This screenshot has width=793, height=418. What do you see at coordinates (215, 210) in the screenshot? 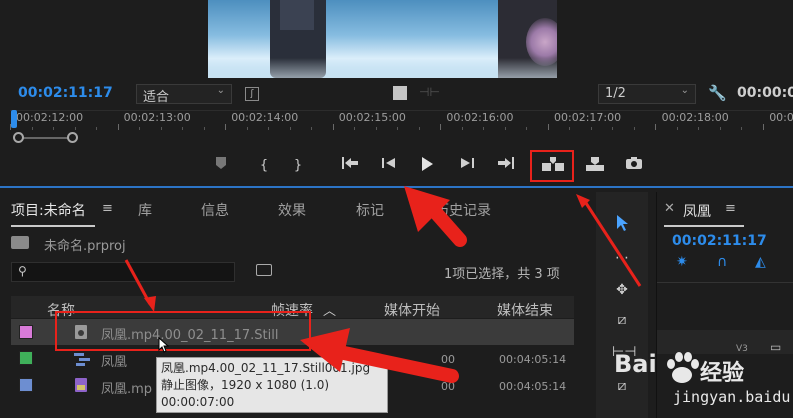
I see `tab-info: 信息` at bounding box center [215, 210].